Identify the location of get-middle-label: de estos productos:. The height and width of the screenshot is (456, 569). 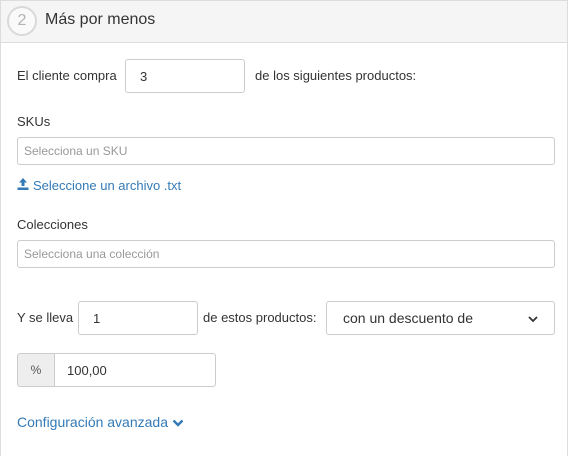
(260, 317).